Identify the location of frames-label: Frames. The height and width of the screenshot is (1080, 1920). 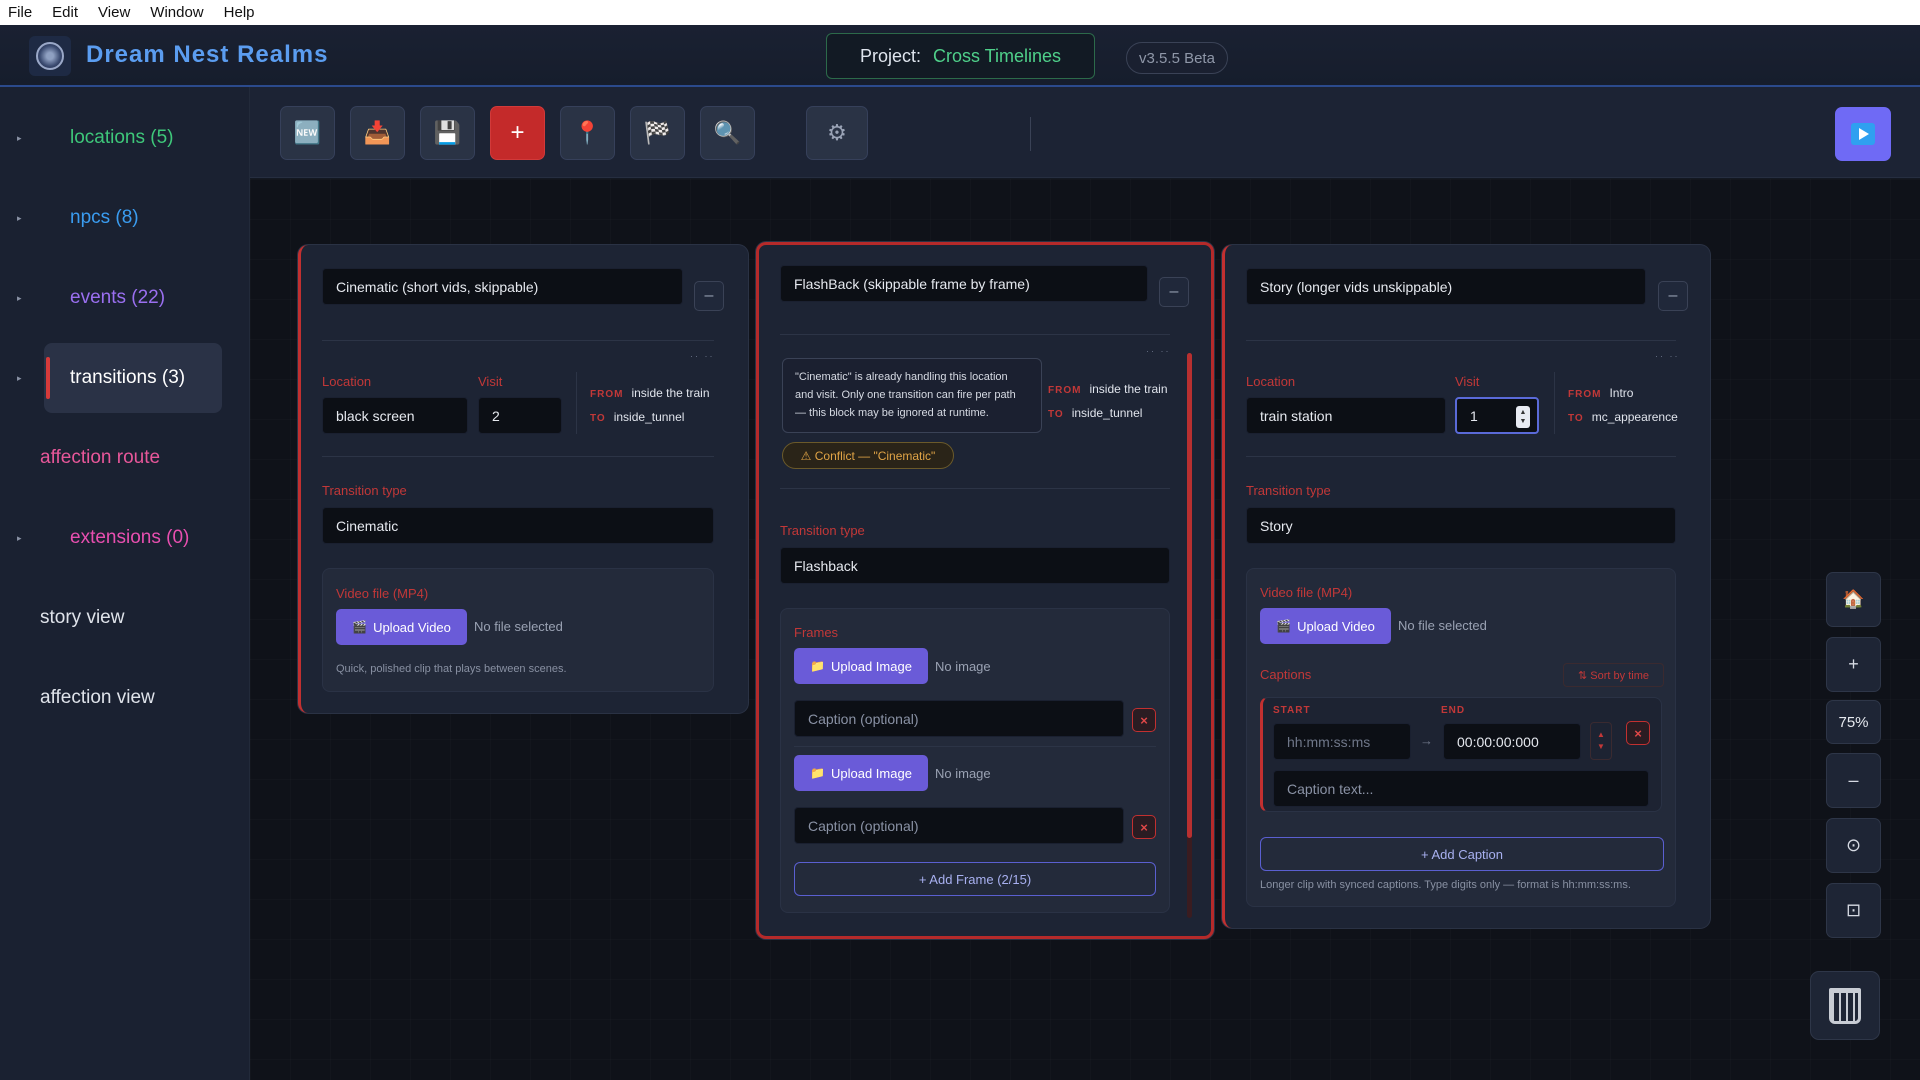
(816, 632).